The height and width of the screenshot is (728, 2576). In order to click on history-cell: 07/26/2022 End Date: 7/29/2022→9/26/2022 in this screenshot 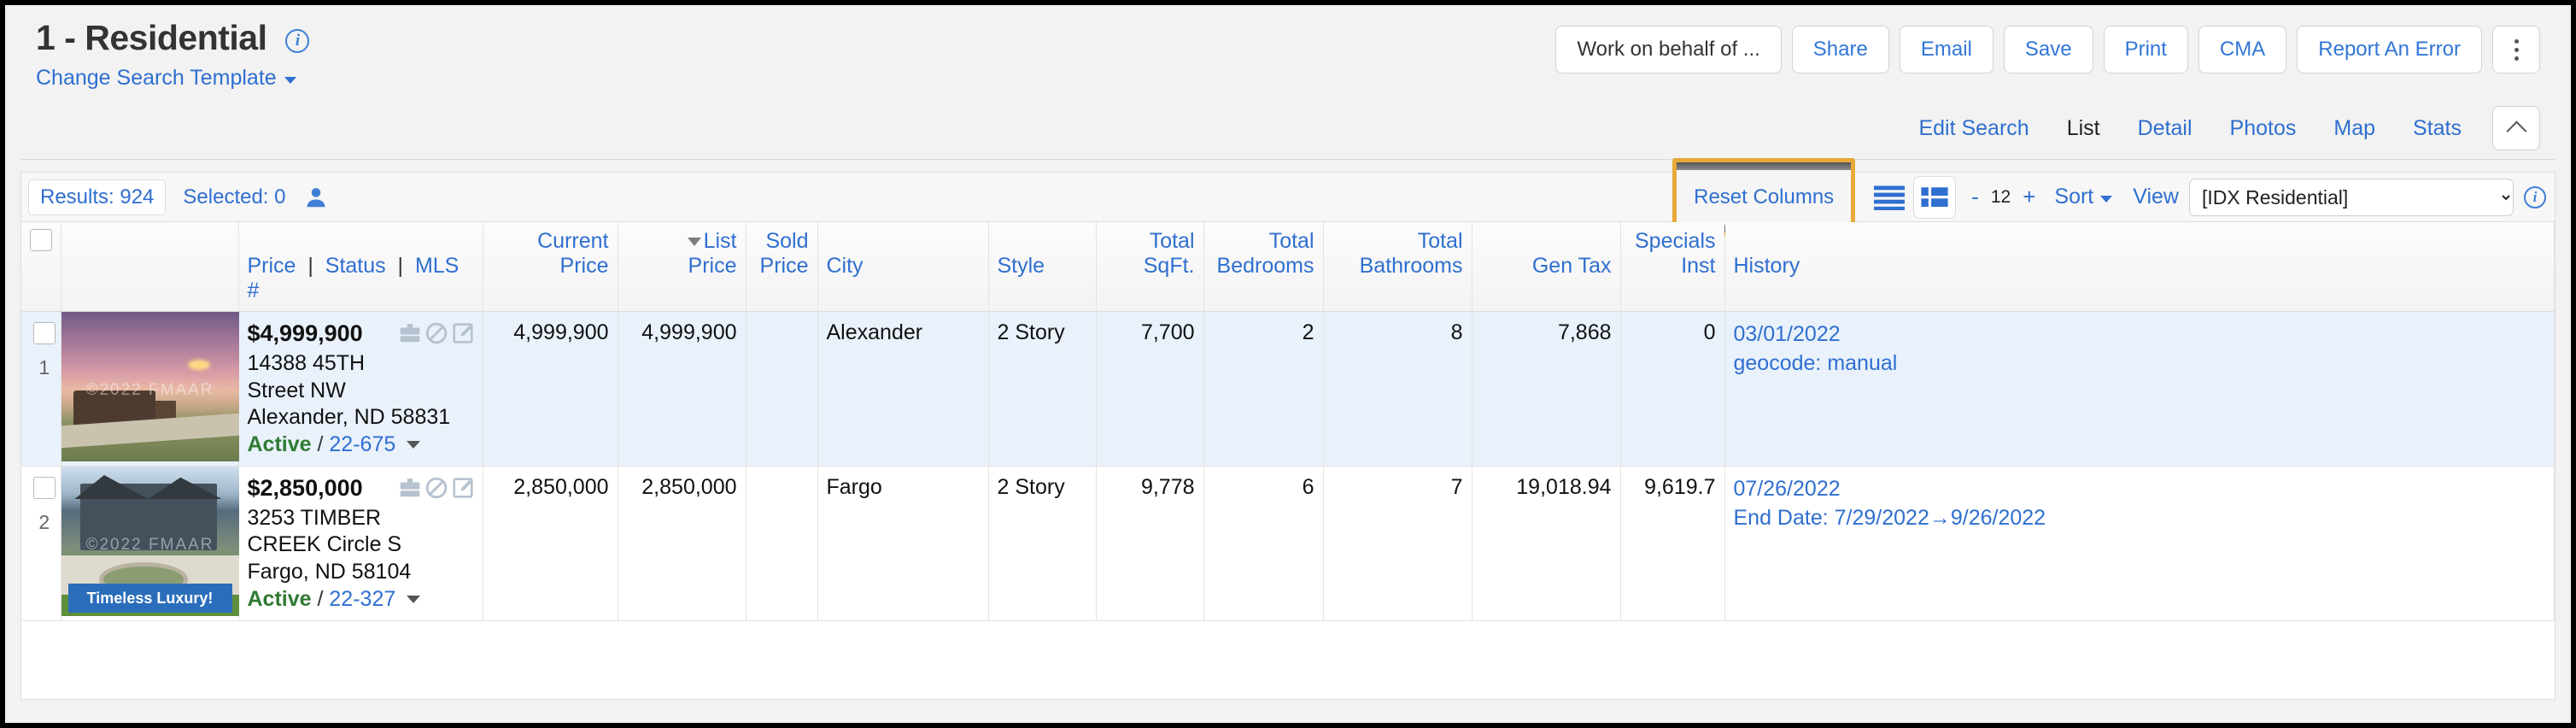, I will do `click(2139, 543)`.